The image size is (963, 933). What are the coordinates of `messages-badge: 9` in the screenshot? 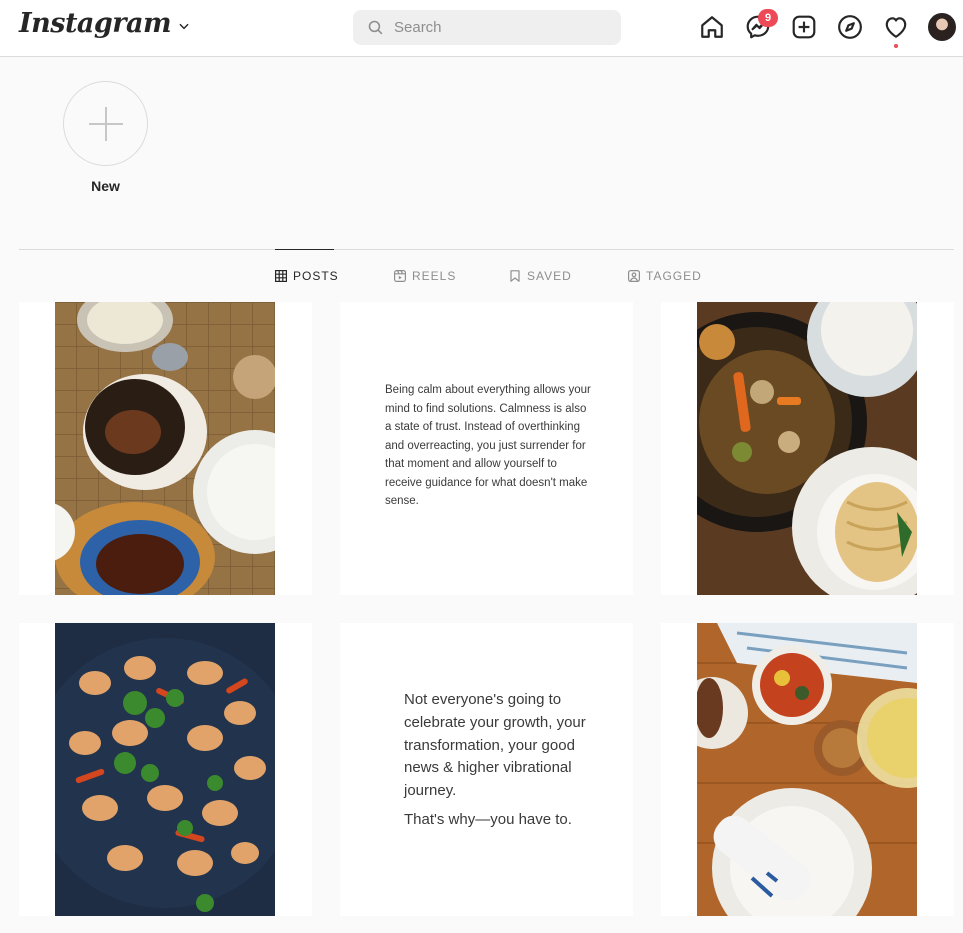 It's located at (768, 18).